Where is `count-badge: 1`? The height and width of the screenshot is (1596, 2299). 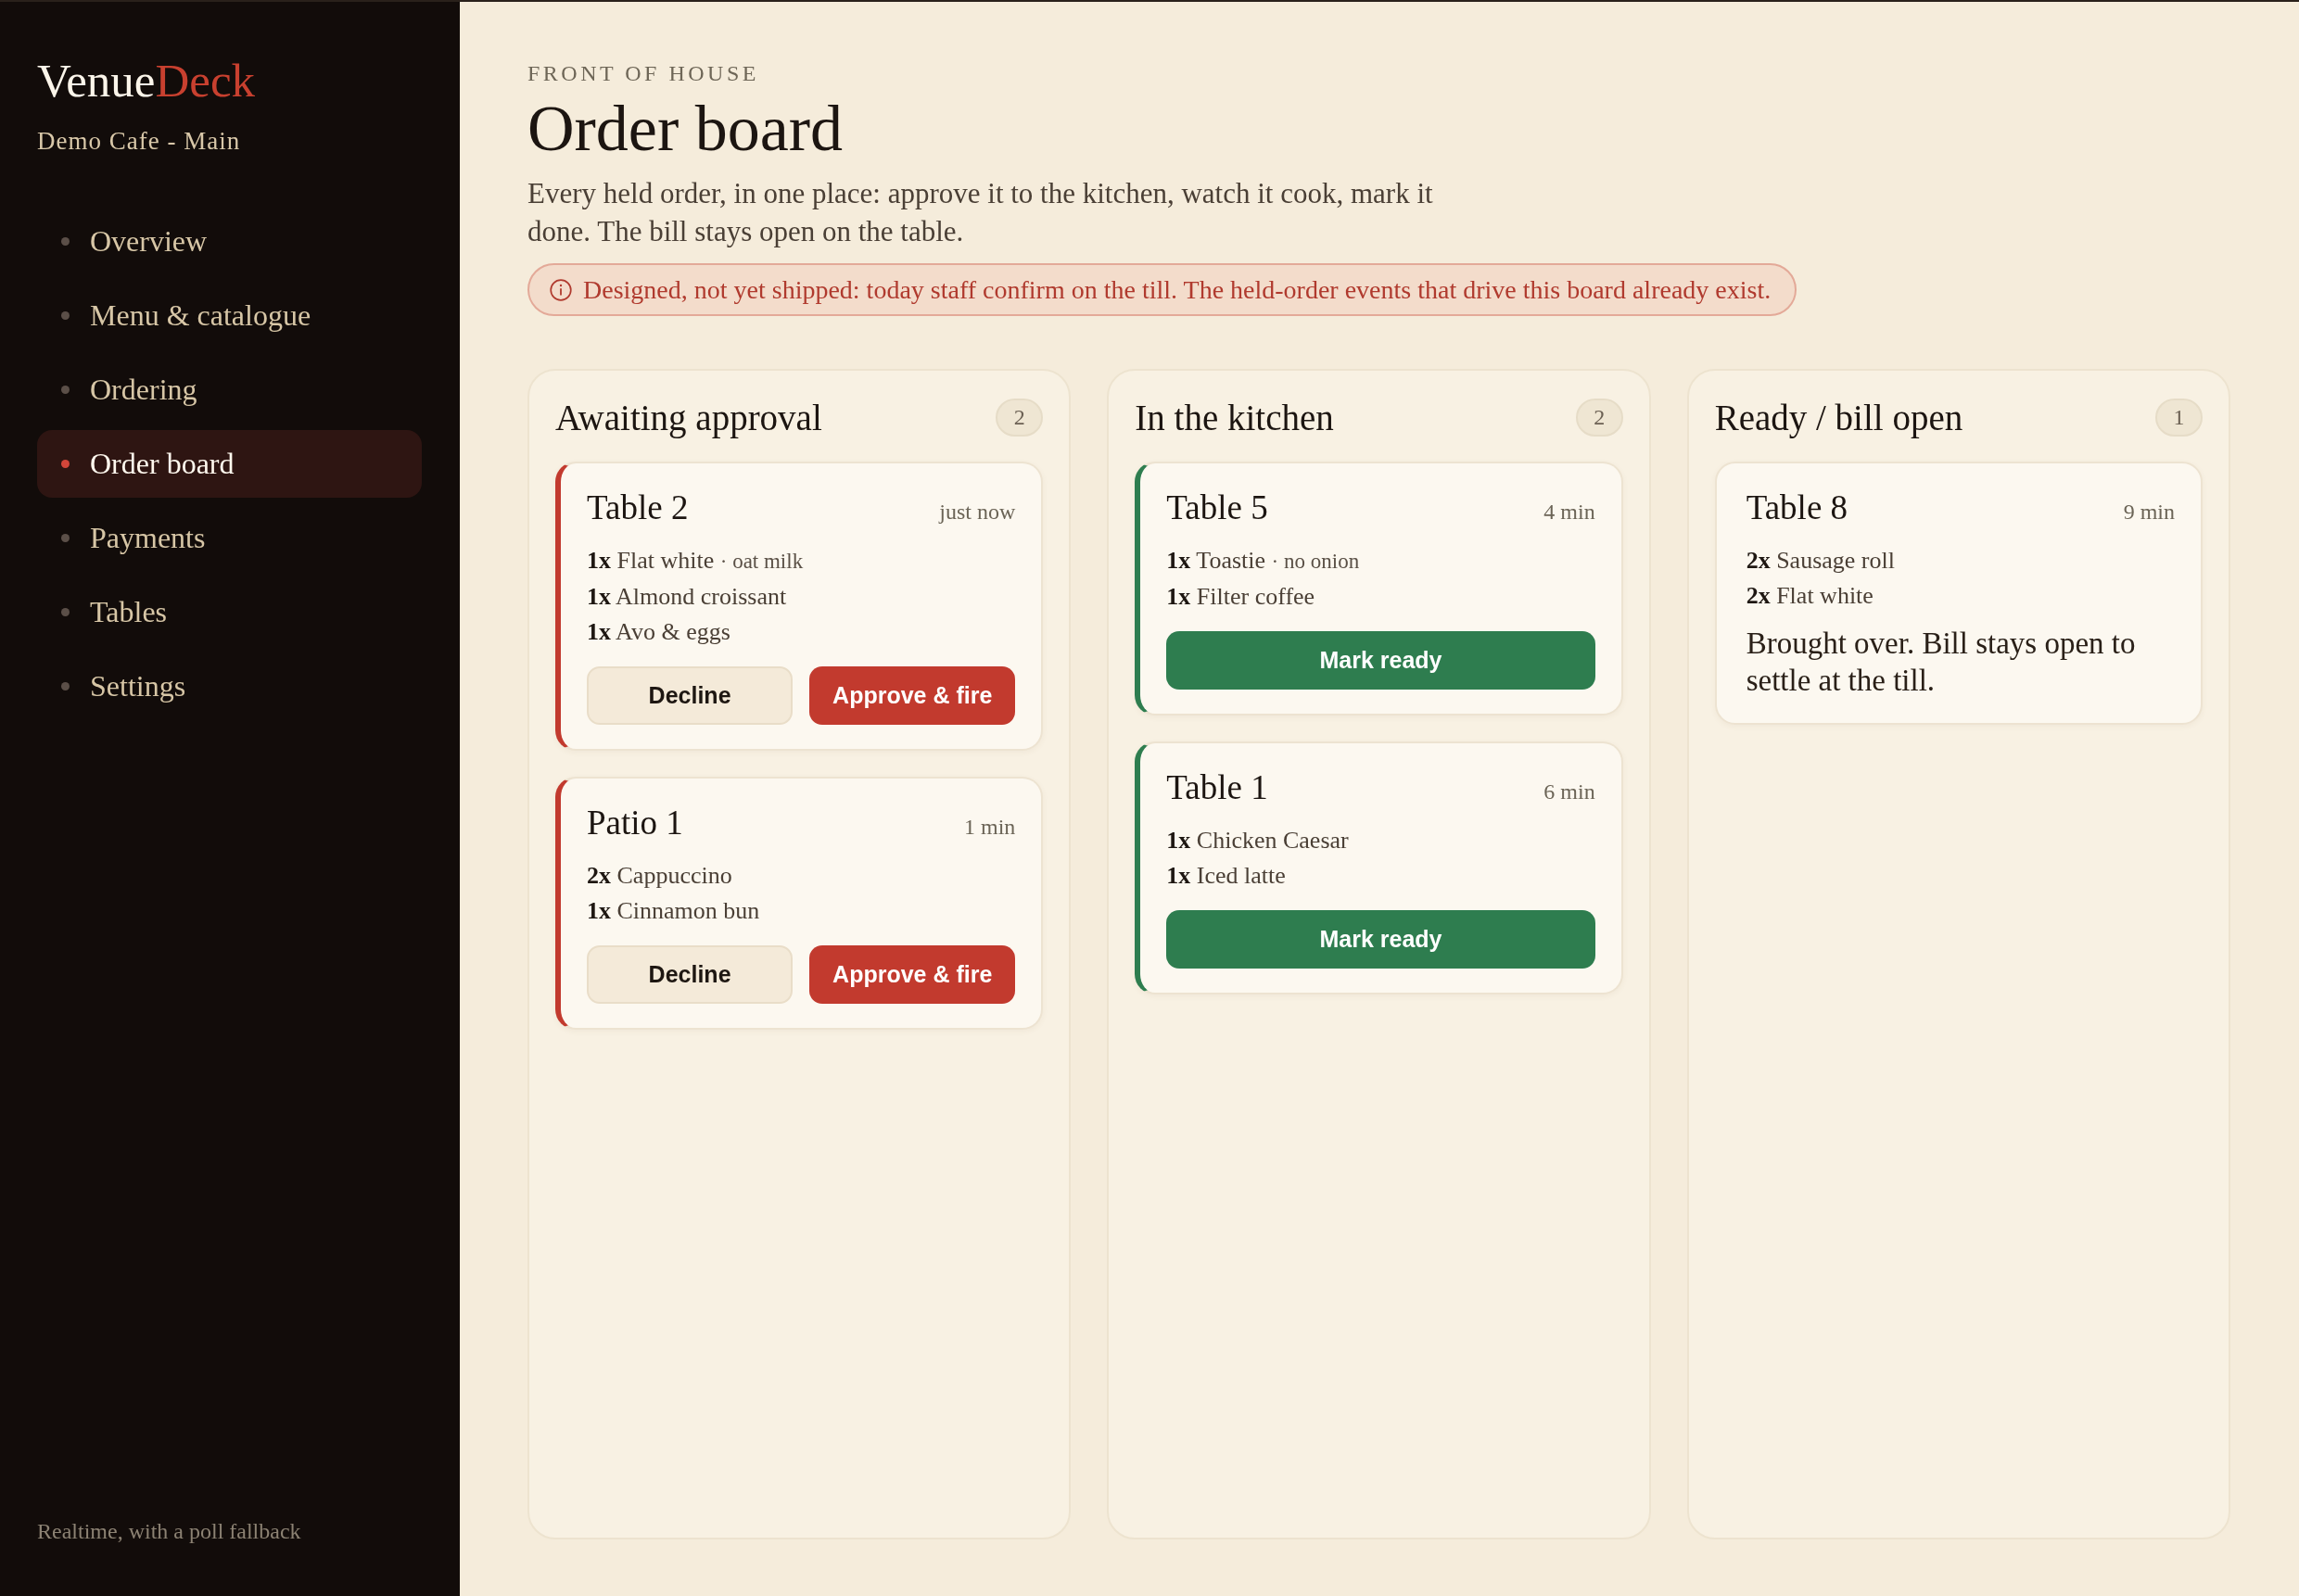 count-badge: 1 is located at coordinates (2179, 418).